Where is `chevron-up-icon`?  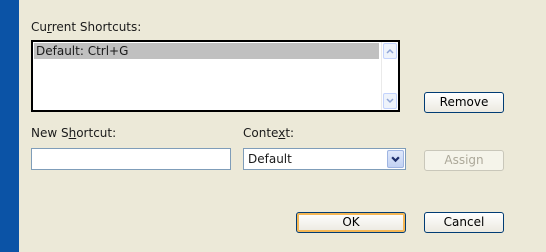
chevron-up-icon is located at coordinates (390, 51).